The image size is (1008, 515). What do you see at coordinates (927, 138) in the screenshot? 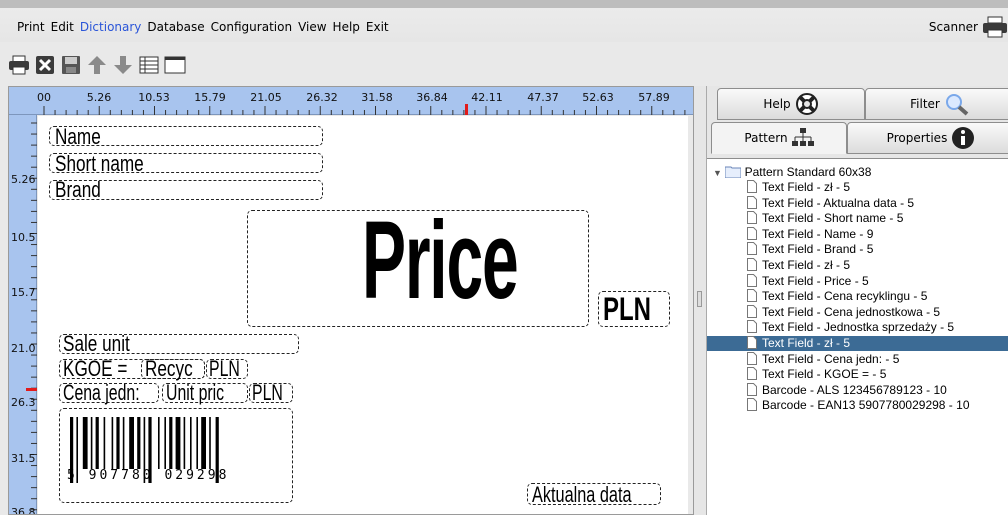
I see `tab-properties: Properties` at bounding box center [927, 138].